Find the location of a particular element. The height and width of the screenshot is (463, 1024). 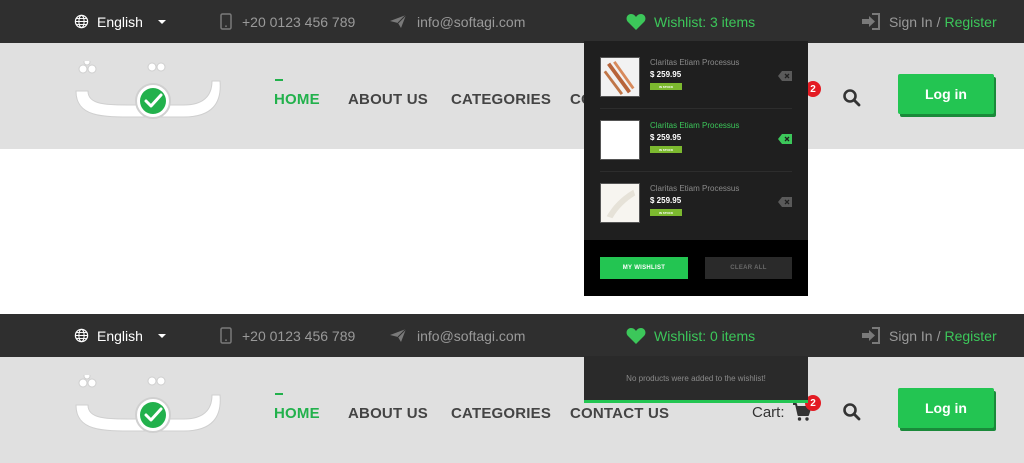

empty-wishlist-message: No products were added to the wishlist! is located at coordinates (696, 378).